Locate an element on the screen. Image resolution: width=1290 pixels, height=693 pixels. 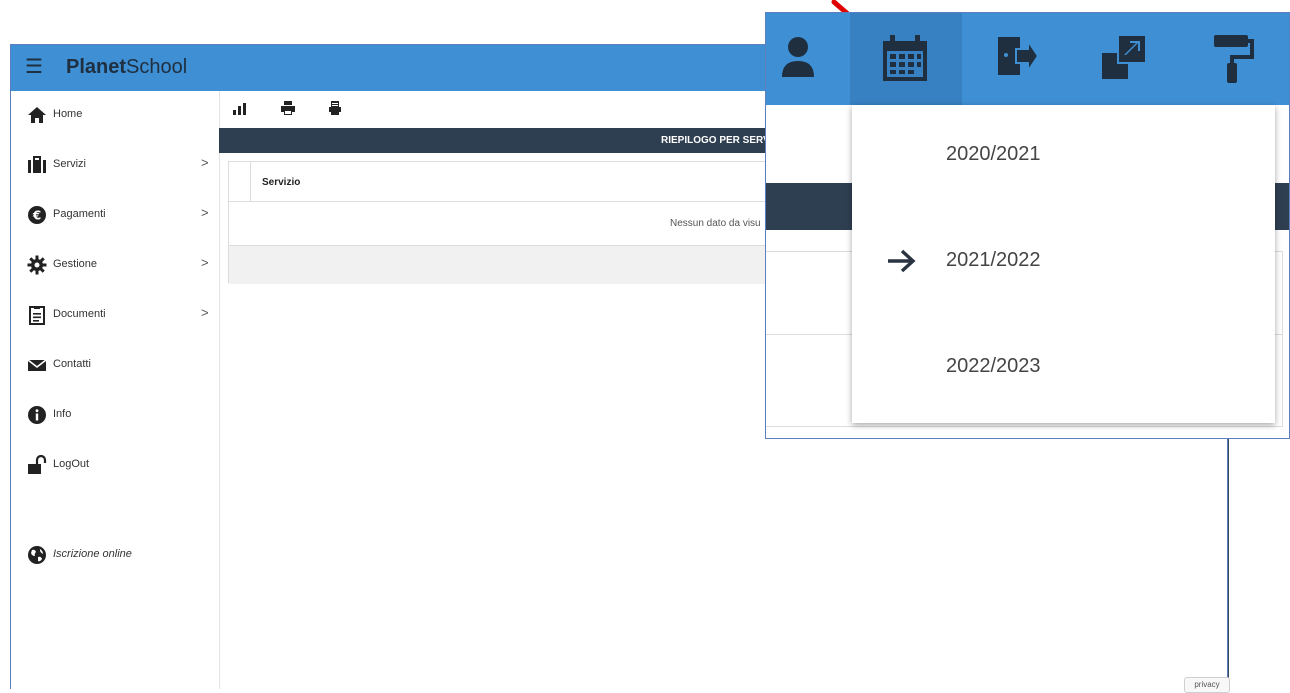
privacy-badge: privacy is located at coordinates (1207, 685).